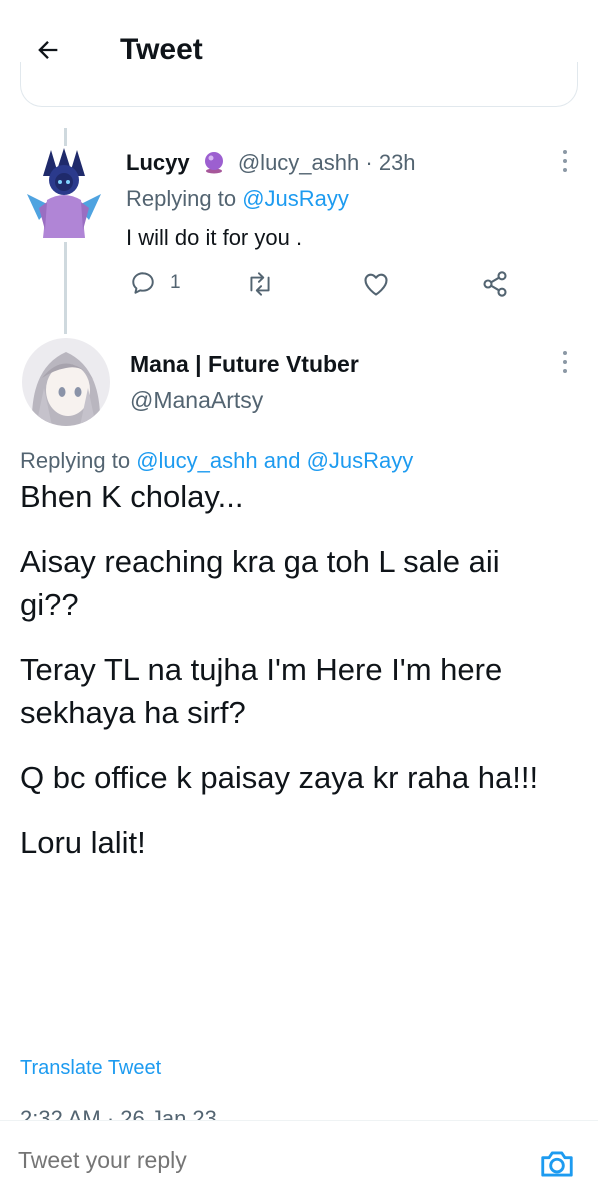 Image resolution: width=598 pixels, height=1201 pixels. I want to click on avatar-mana, so click(66, 382).